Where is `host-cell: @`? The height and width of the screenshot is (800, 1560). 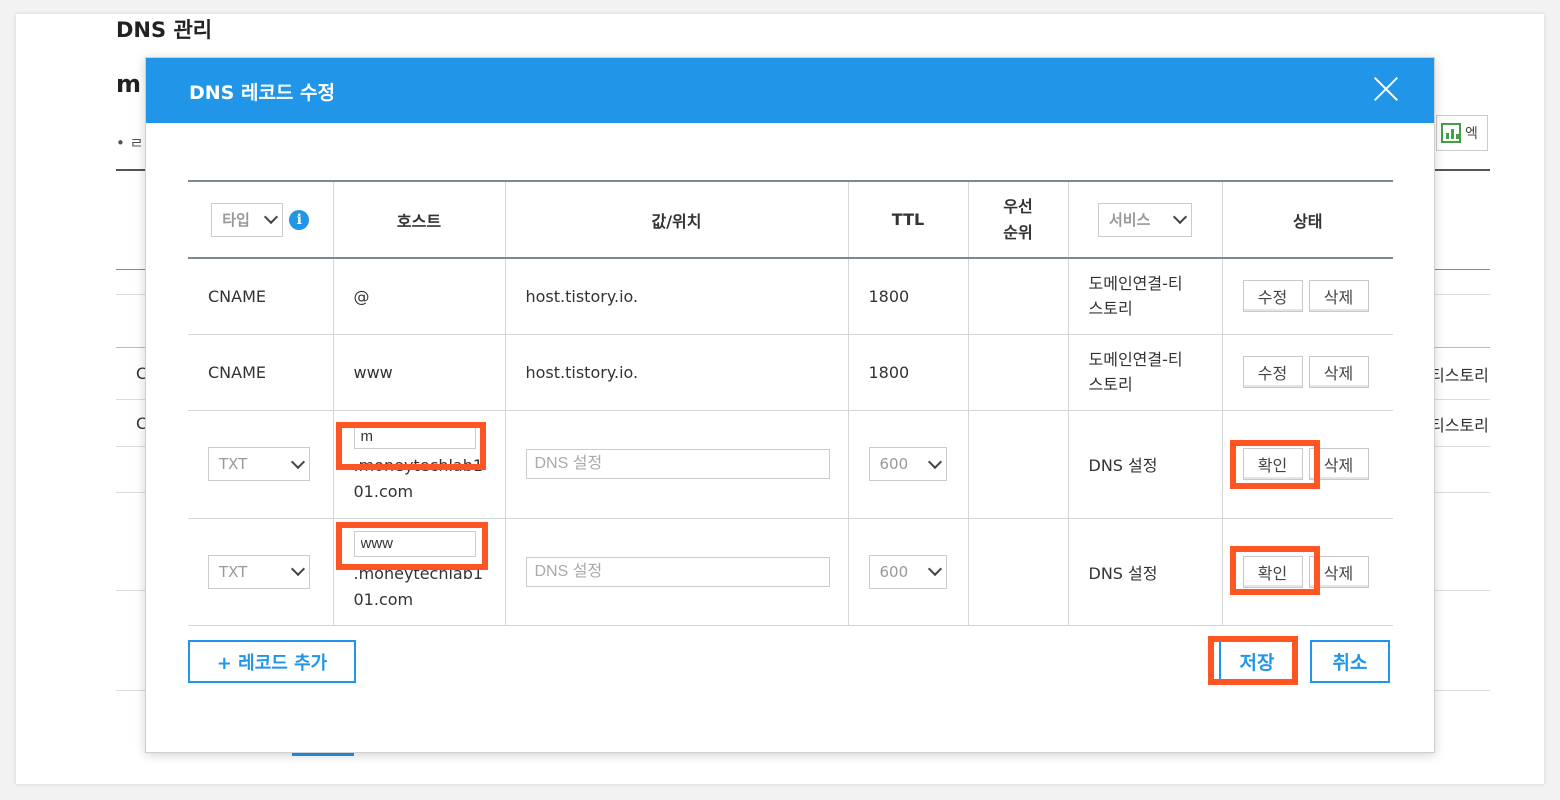
host-cell: @ is located at coordinates (418, 296).